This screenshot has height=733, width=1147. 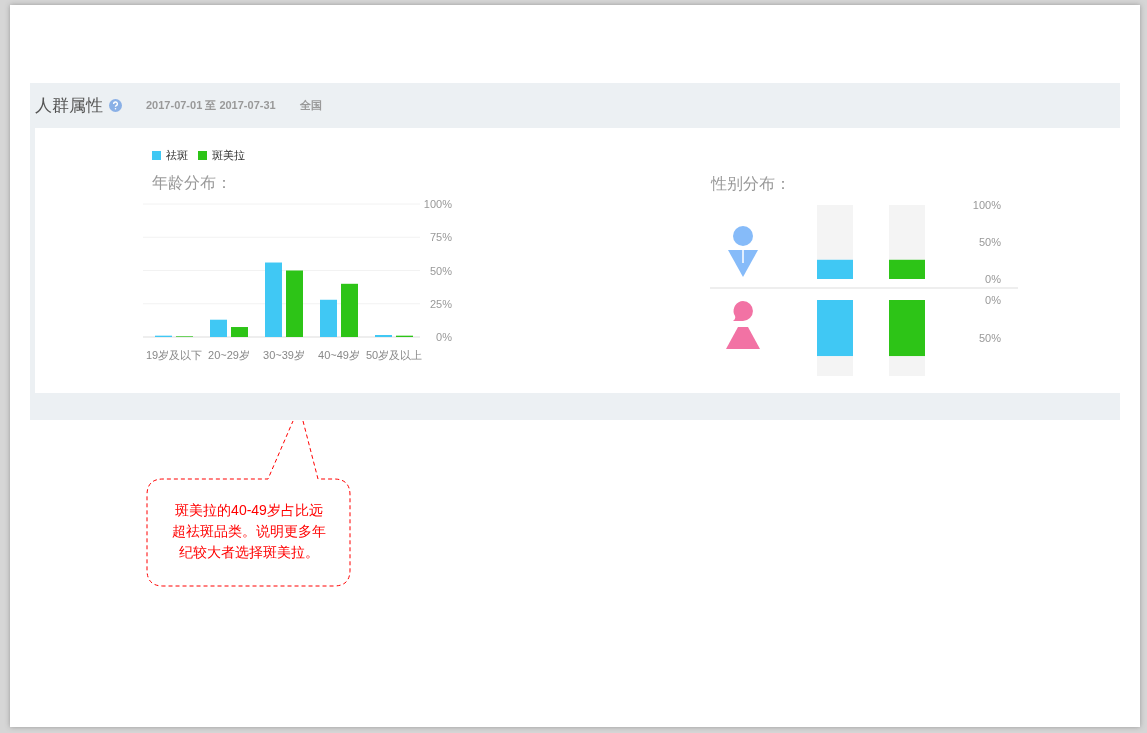 What do you see at coordinates (211, 105) in the screenshot?
I see `date-range: 2017-07-01 至 2017-07-31` at bounding box center [211, 105].